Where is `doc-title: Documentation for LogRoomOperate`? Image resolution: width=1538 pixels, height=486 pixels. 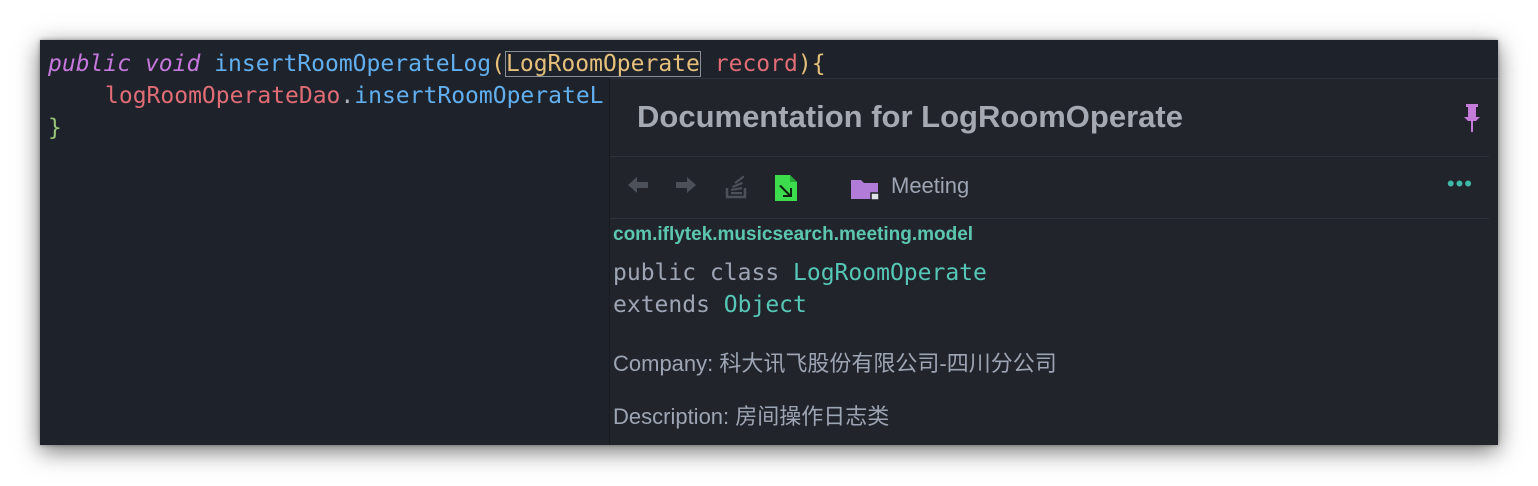
doc-title: Documentation for LogRoomOperate is located at coordinates (910, 116).